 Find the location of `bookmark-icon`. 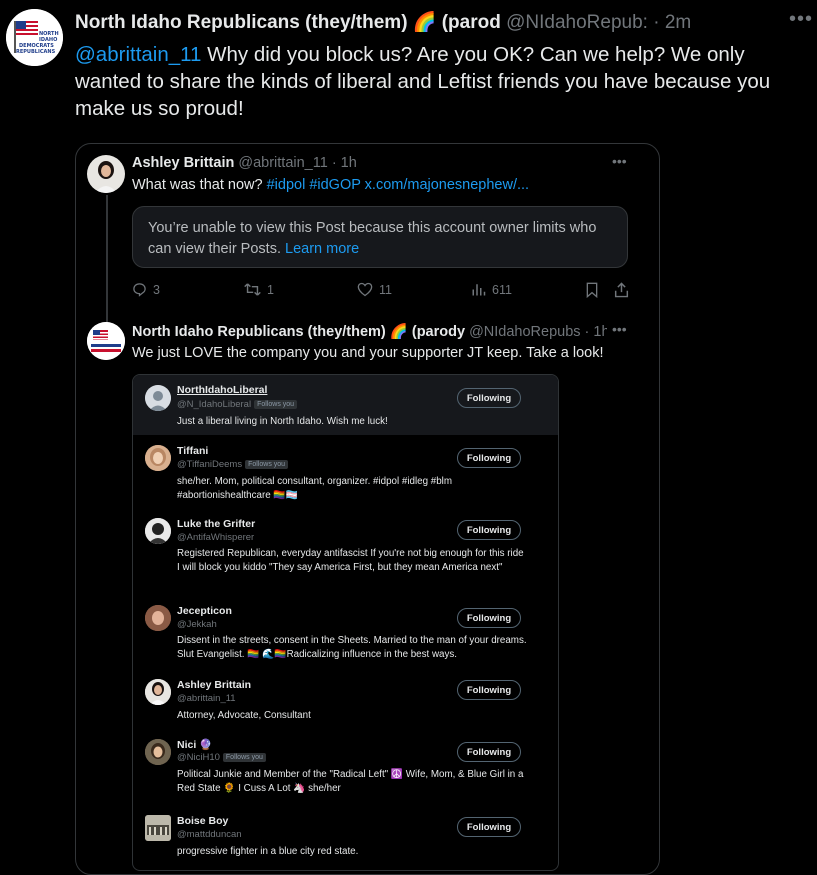

bookmark-icon is located at coordinates (592, 290).